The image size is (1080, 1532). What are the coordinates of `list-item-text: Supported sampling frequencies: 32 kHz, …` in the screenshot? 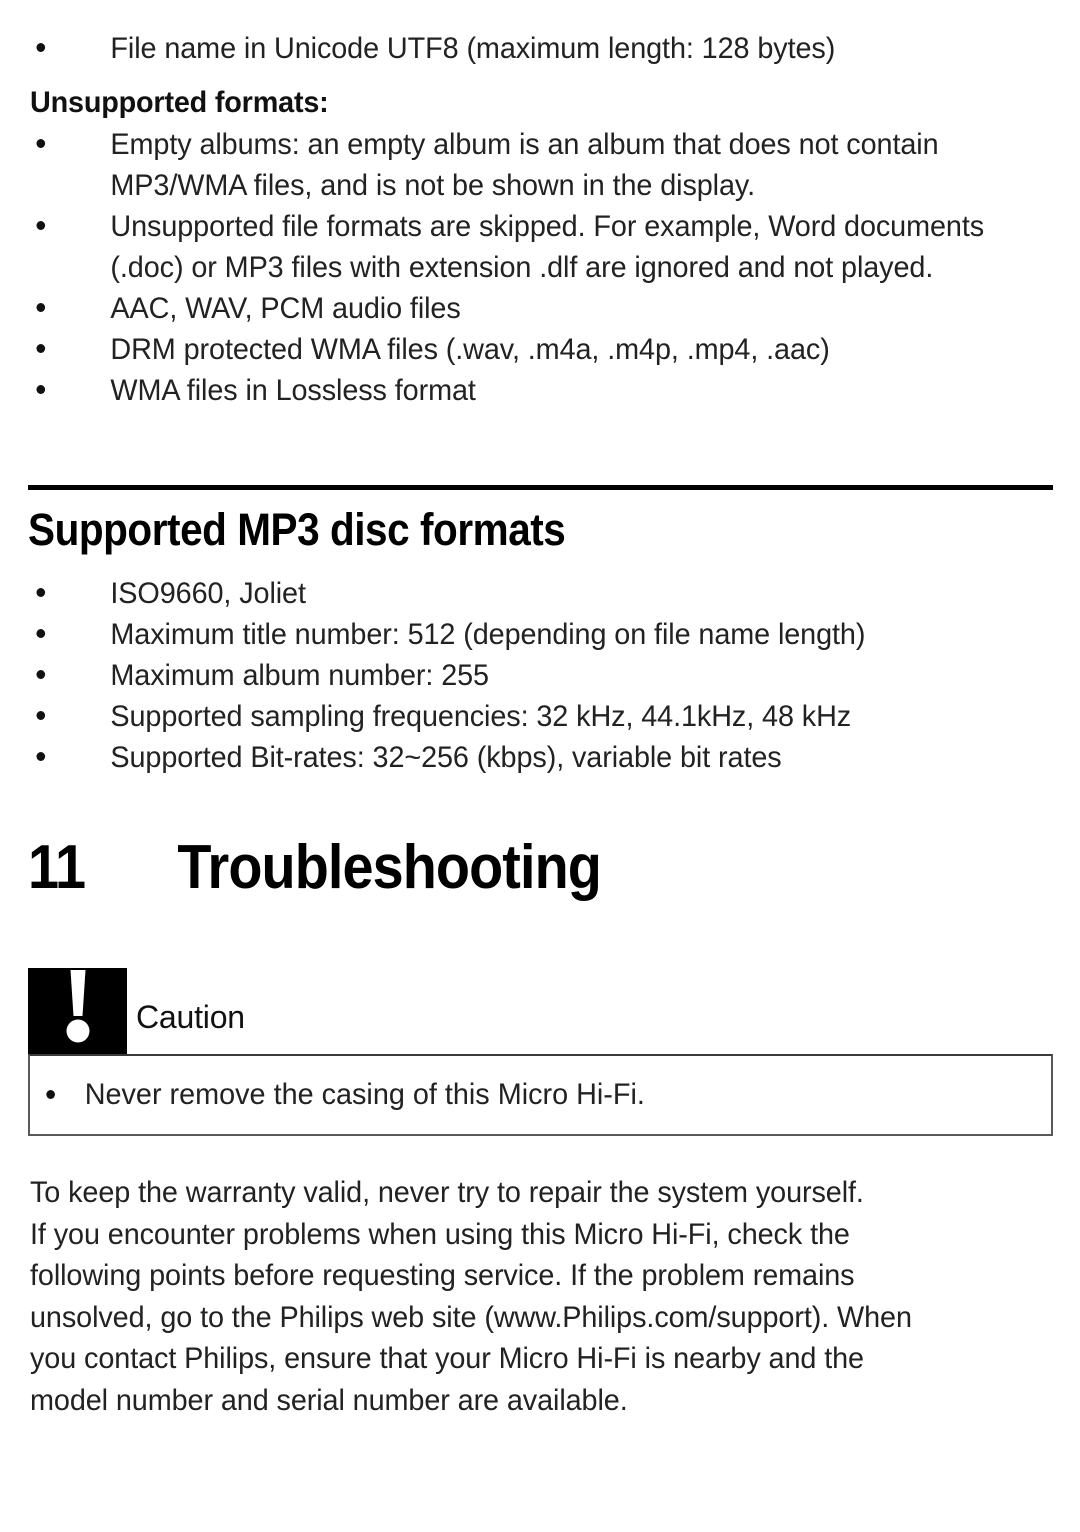 It's located at (481, 716).